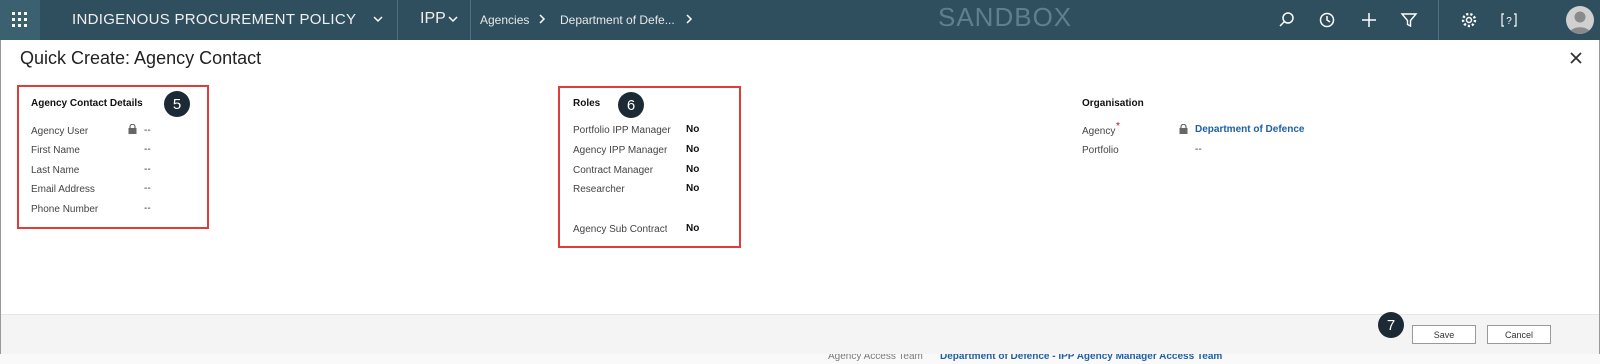  I want to click on field-label-email-address: Email Address, so click(63, 189).